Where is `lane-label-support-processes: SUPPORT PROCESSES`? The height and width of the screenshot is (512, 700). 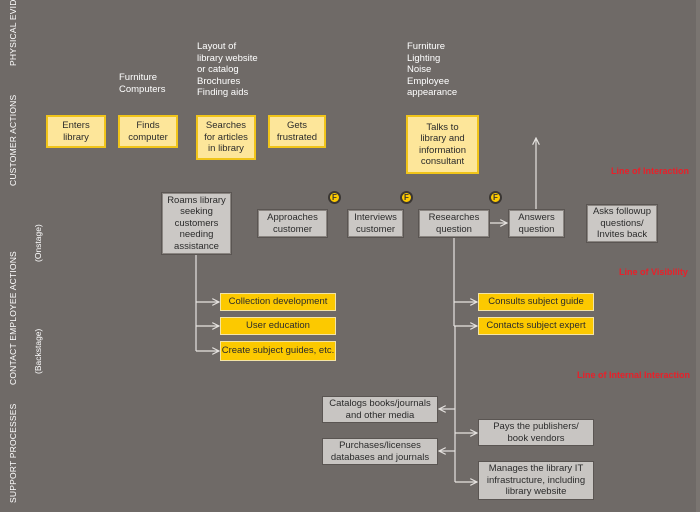
lane-label-support-processes: SUPPORT PROCESSES is located at coordinates (13, 453).